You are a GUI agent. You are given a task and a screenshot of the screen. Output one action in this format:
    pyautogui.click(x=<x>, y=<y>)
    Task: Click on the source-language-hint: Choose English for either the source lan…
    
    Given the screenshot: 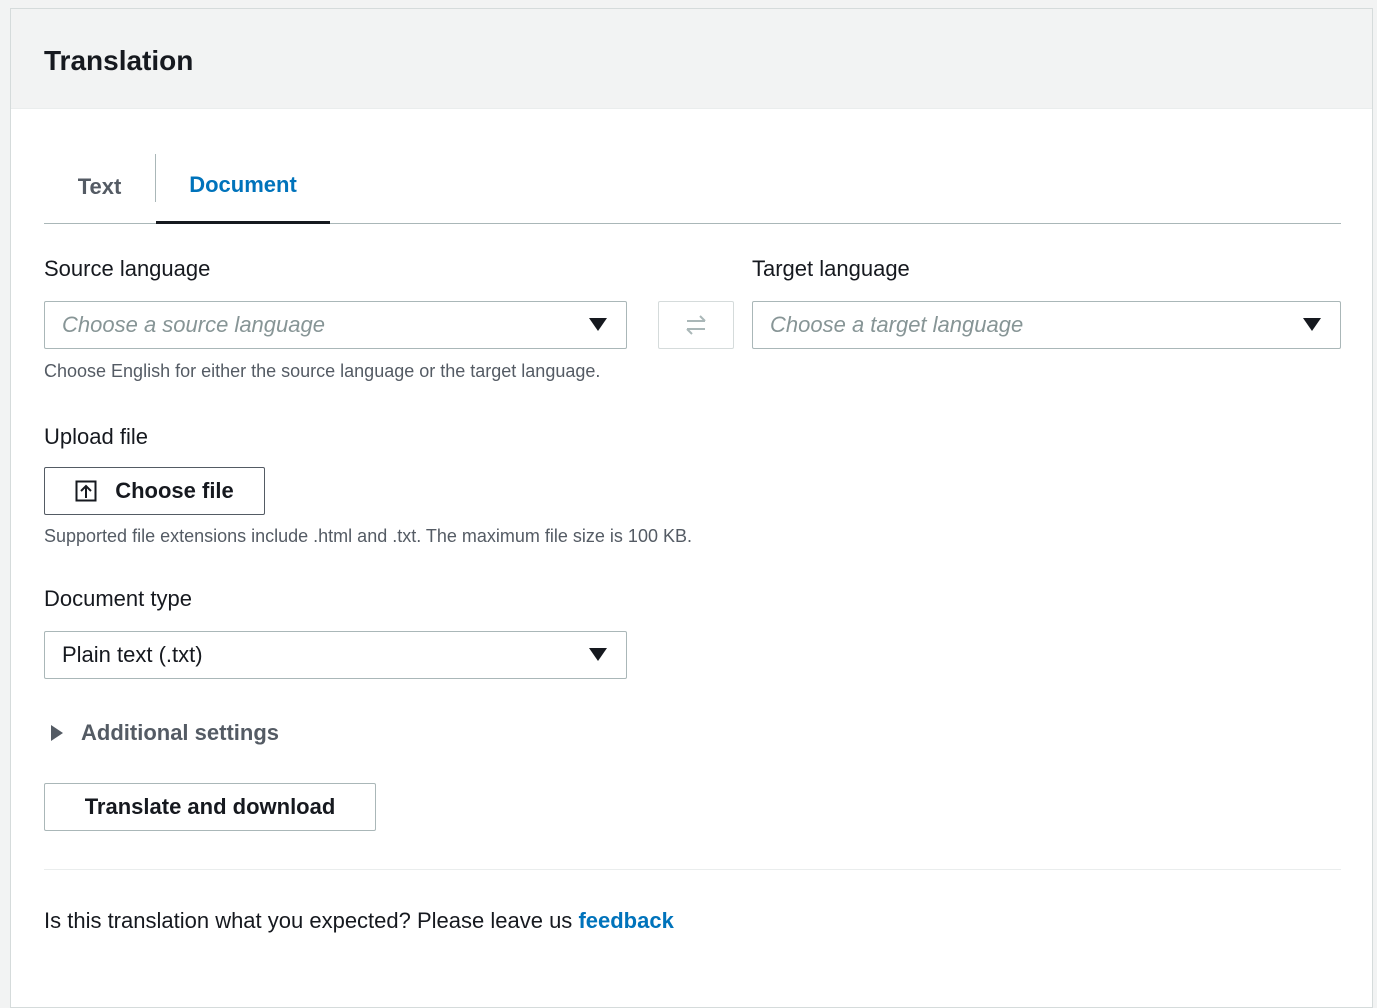 What is the action you would take?
    pyautogui.click(x=322, y=371)
    